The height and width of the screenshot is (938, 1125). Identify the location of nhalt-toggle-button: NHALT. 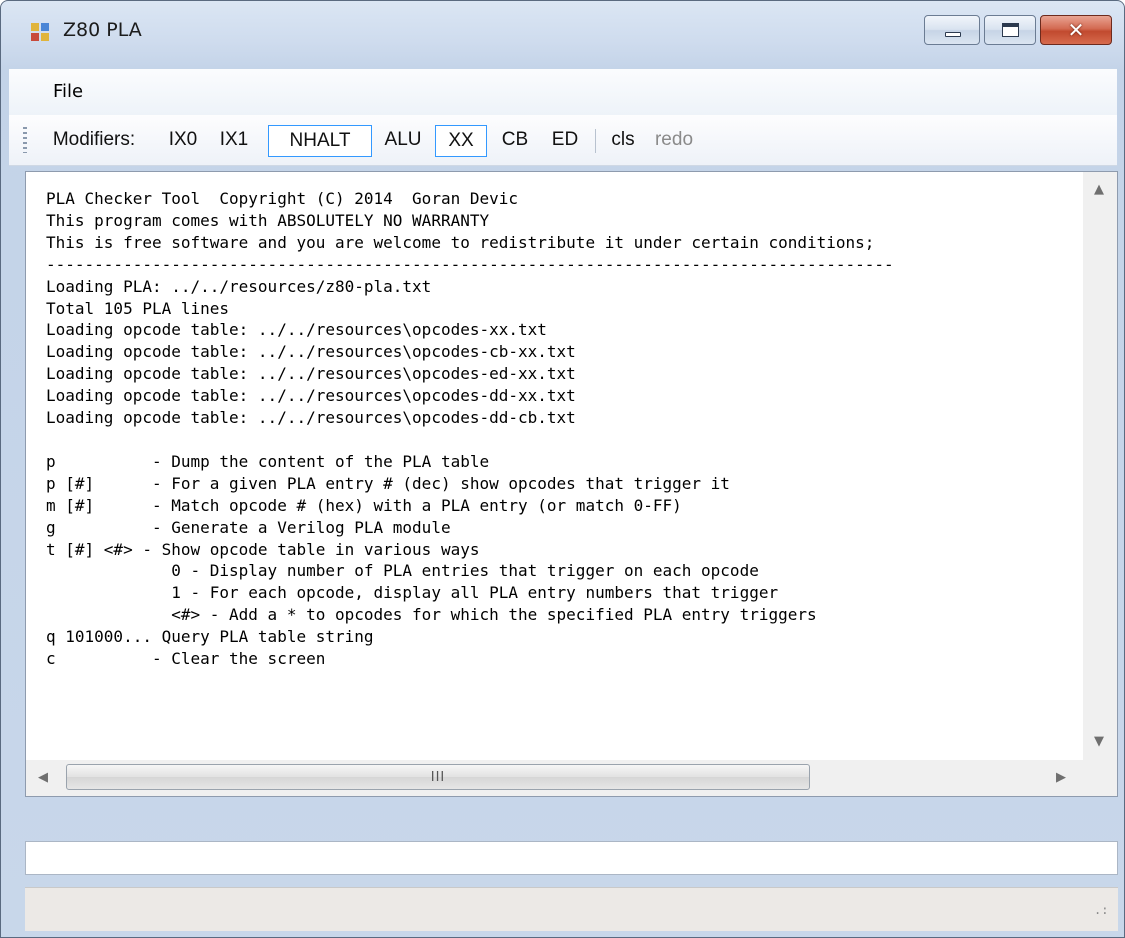
(320, 141).